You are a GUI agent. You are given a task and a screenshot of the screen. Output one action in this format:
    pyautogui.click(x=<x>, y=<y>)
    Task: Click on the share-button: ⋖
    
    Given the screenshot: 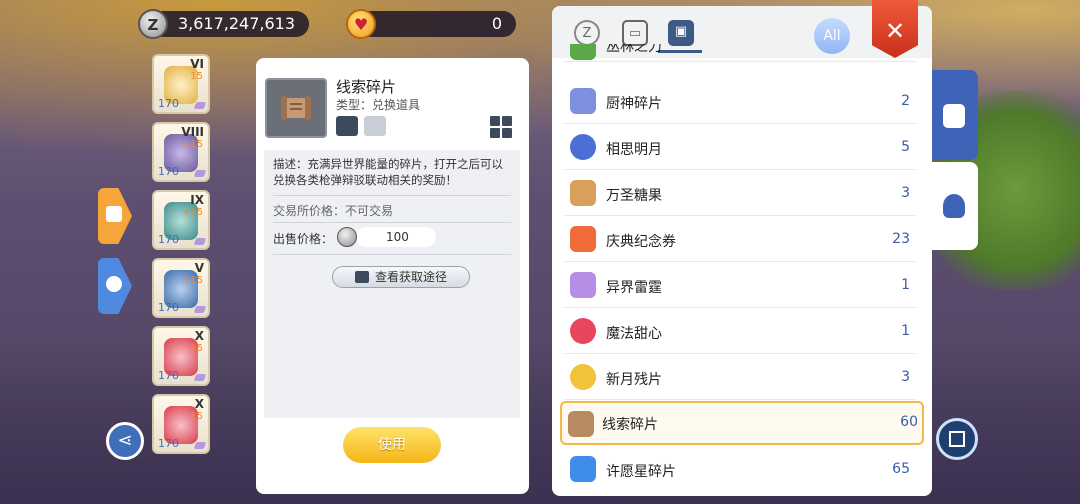 What is the action you would take?
    pyautogui.click(x=125, y=441)
    